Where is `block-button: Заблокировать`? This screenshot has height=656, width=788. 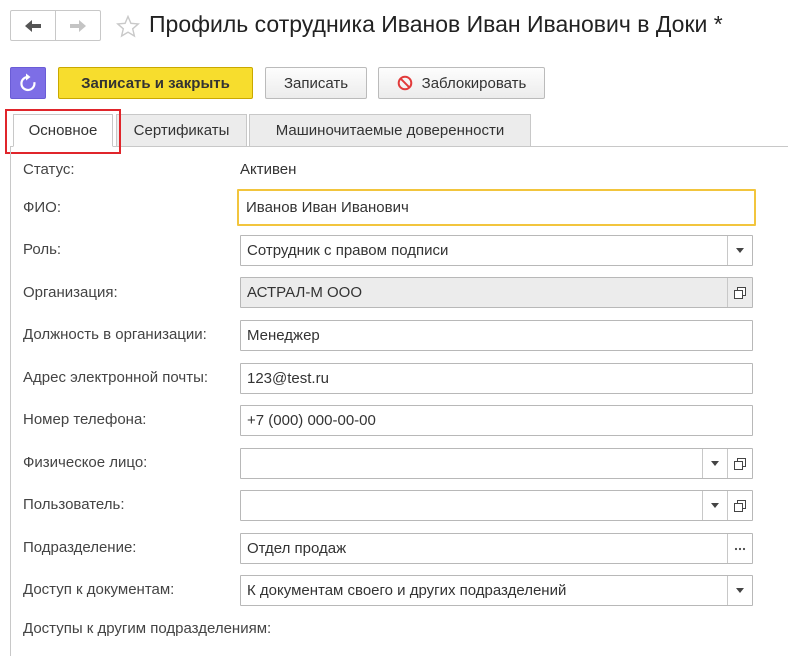
block-button: Заблокировать is located at coordinates (461, 83).